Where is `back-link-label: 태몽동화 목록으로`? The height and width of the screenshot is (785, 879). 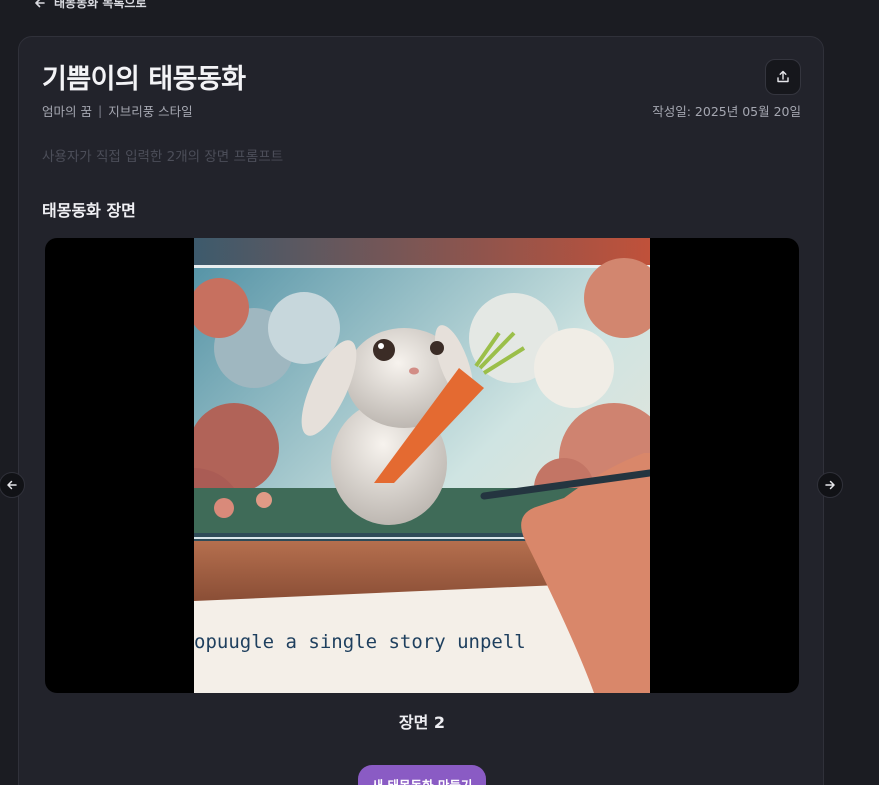 back-link-label: 태몽동화 목록으로 is located at coordinates (100, 5).